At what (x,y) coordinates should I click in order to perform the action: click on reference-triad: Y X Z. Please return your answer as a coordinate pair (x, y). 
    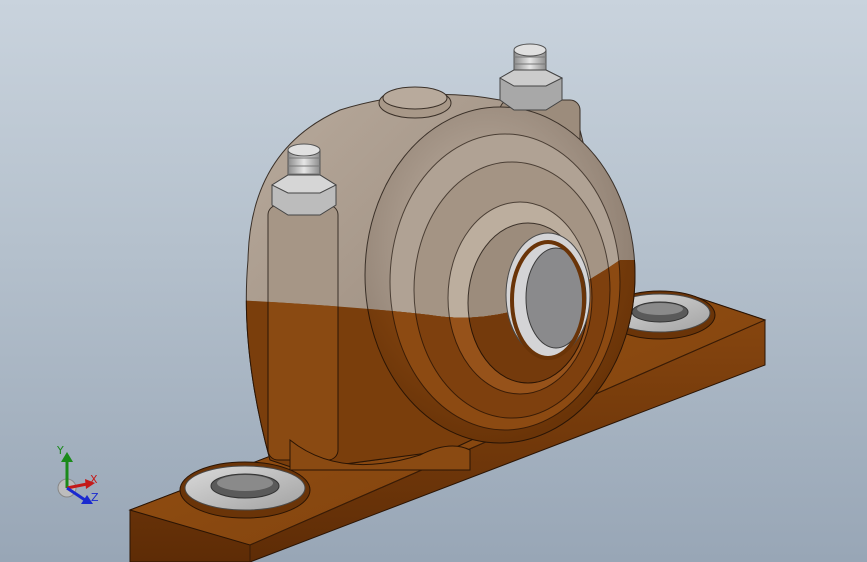
    Looking at the image, I should click on (80, 477).